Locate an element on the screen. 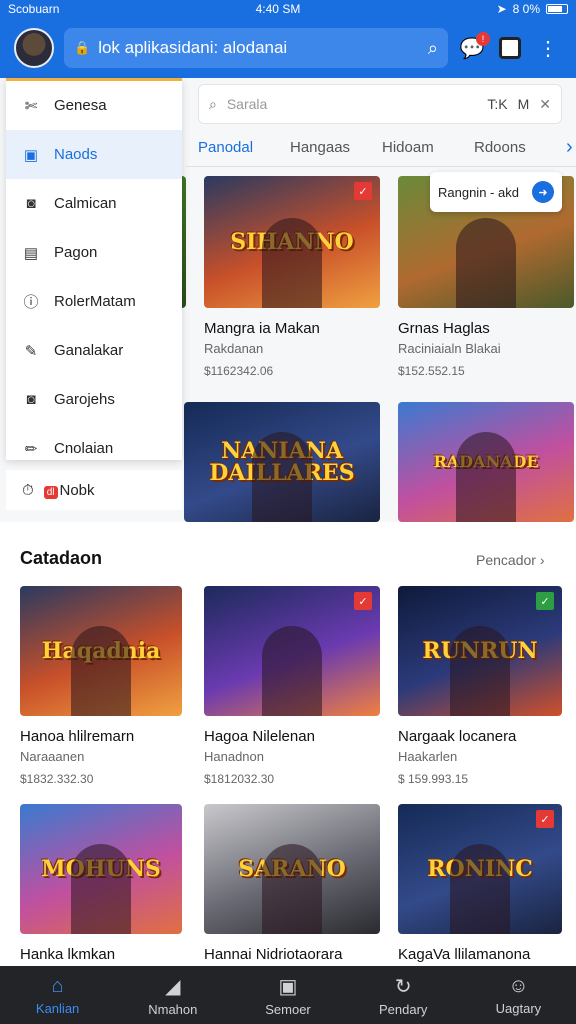 The width and height of the screenshot is (576, 1024). search-bar: ⌕ Sarala T:K M ✕ is located at coordinates (380, 104).